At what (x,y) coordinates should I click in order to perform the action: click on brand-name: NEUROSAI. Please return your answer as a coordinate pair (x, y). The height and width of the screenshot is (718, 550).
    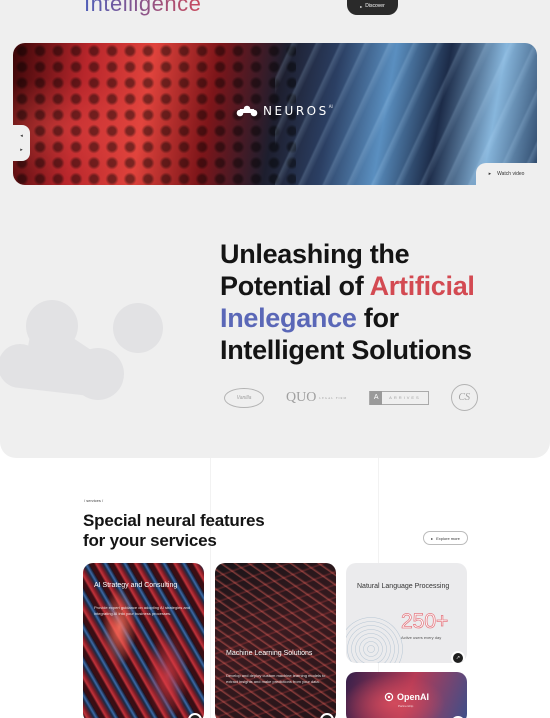
    Looking at the image, I should click on (298, 111).